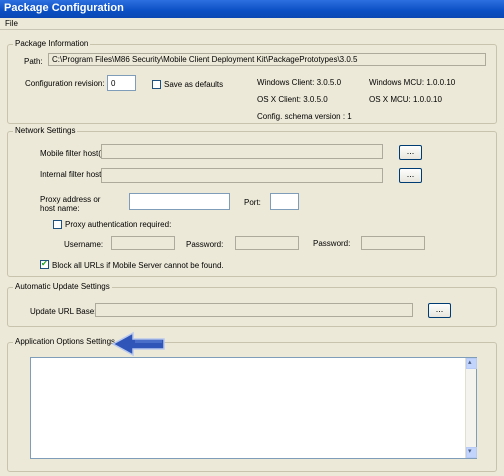 This screenshot has width=504, height=476. I want to click on scroll-up-arrow-icon: ▴, so click(470, 362).